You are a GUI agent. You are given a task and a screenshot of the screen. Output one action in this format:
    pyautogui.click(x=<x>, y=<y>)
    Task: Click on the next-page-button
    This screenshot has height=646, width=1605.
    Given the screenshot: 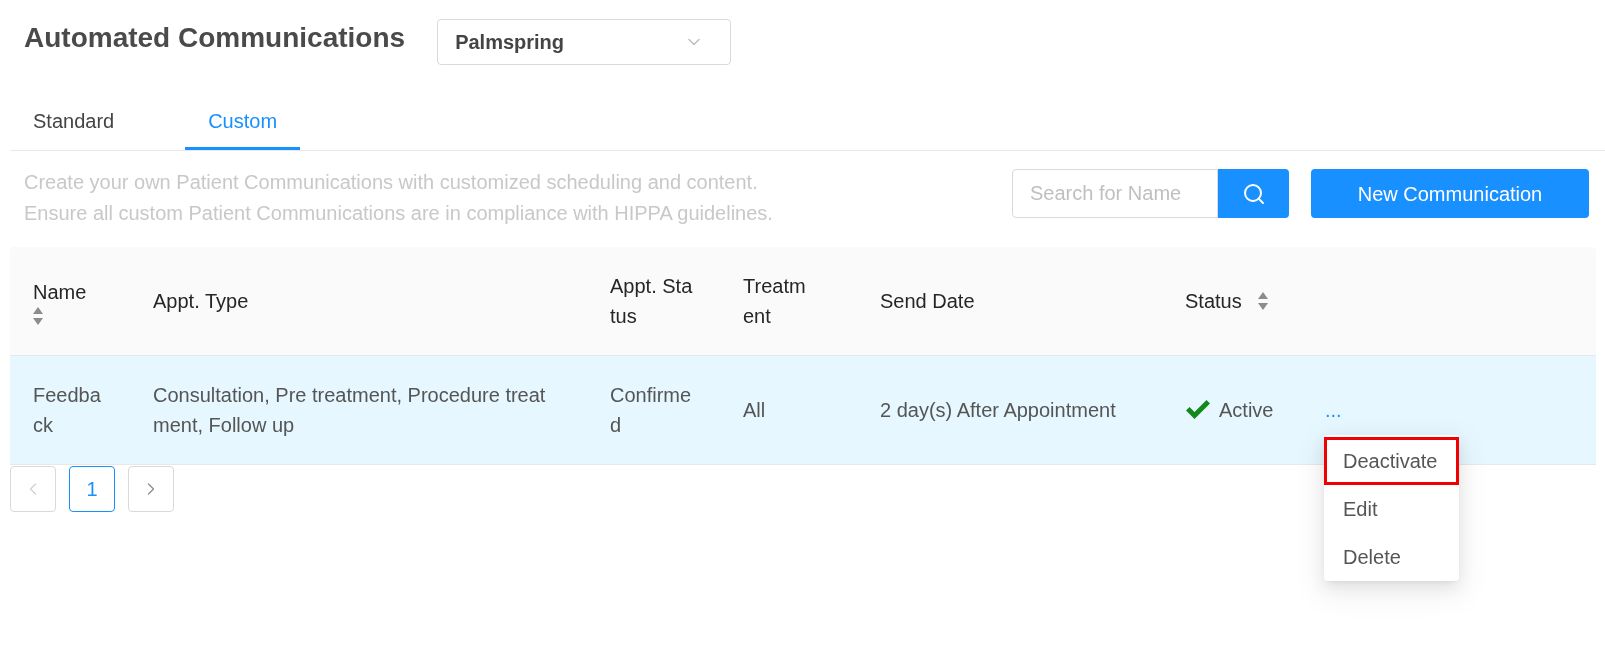 What is the action you would take?
    pyautogui.click(x=151, y=489)
    